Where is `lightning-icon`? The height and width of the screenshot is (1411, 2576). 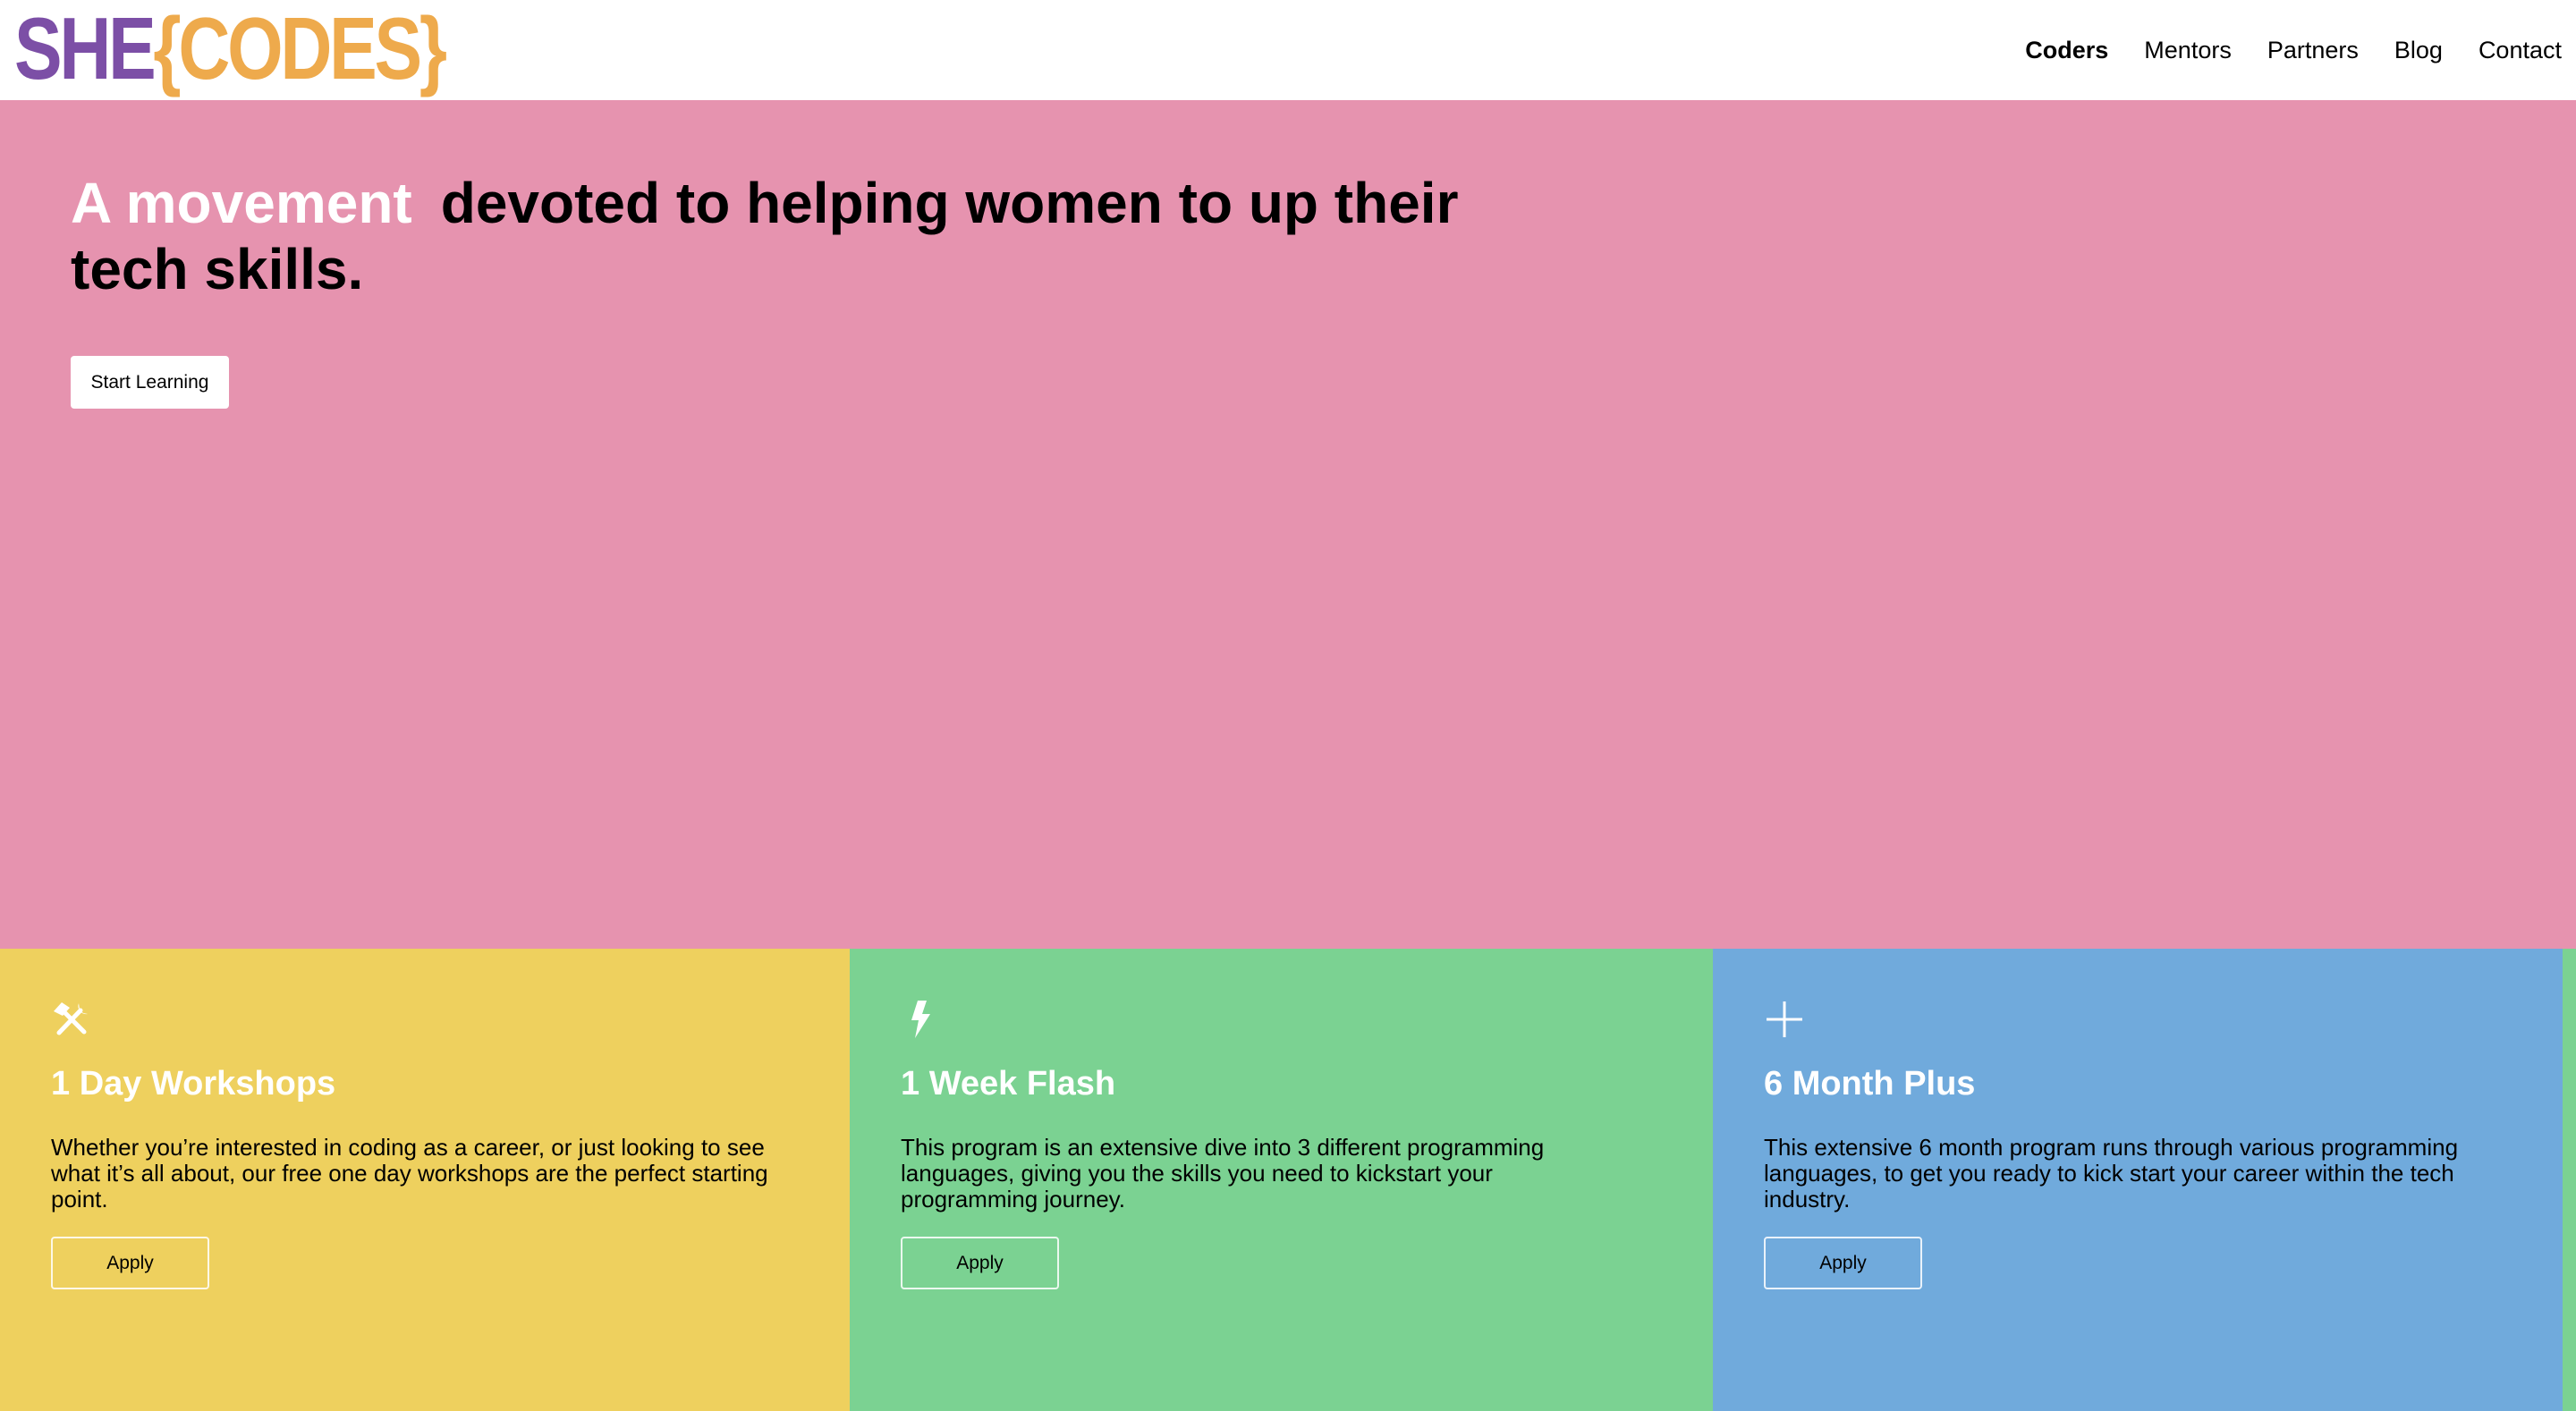 lightning-icon is located at coordinates (920, 1019).